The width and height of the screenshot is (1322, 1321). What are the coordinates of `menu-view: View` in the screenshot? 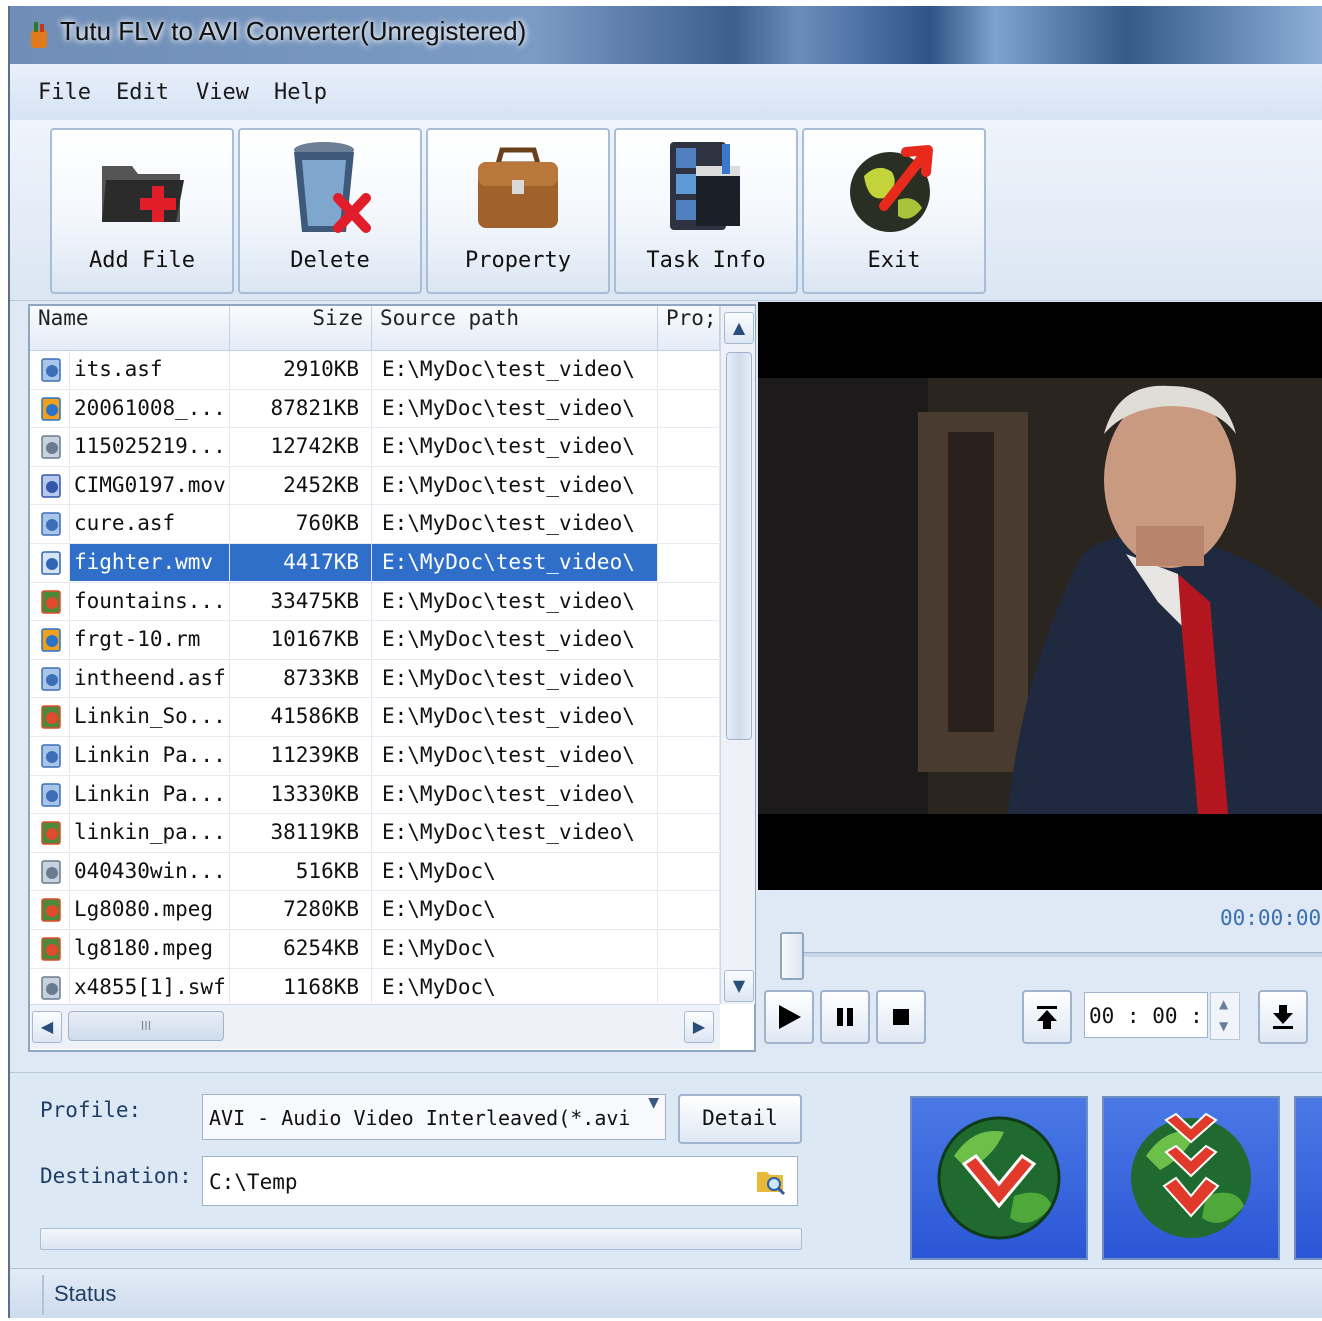 It's located at (222, 92).